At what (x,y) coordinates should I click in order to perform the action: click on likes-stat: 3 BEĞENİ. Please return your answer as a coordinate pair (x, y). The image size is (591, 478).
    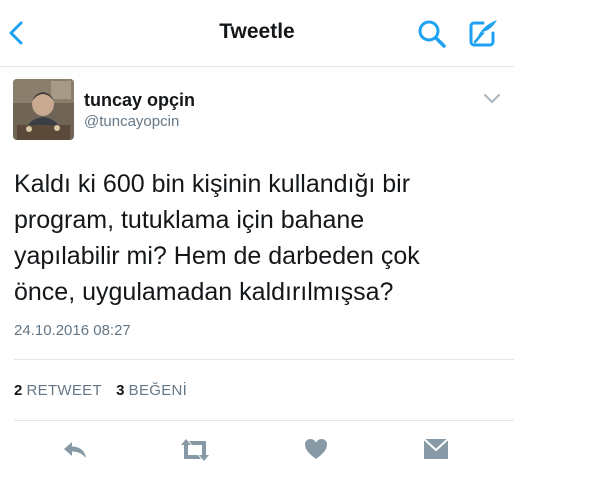
    Looking at the image, I should click on (151, 390).